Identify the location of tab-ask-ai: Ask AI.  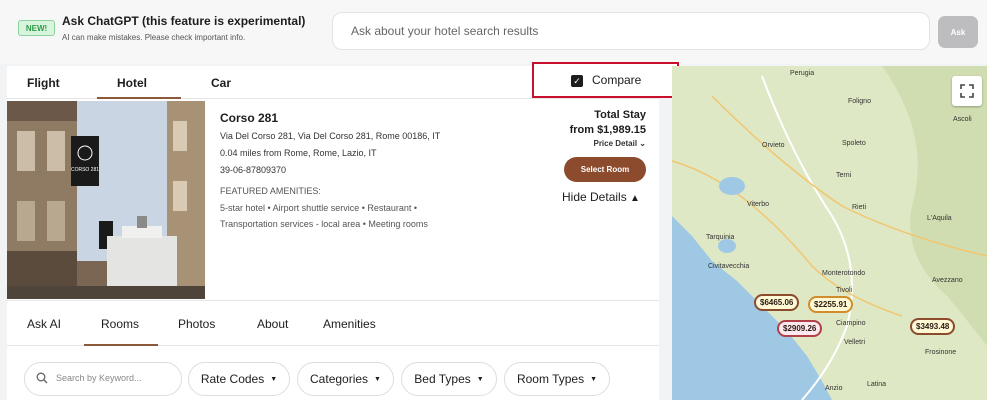
(44, 324).